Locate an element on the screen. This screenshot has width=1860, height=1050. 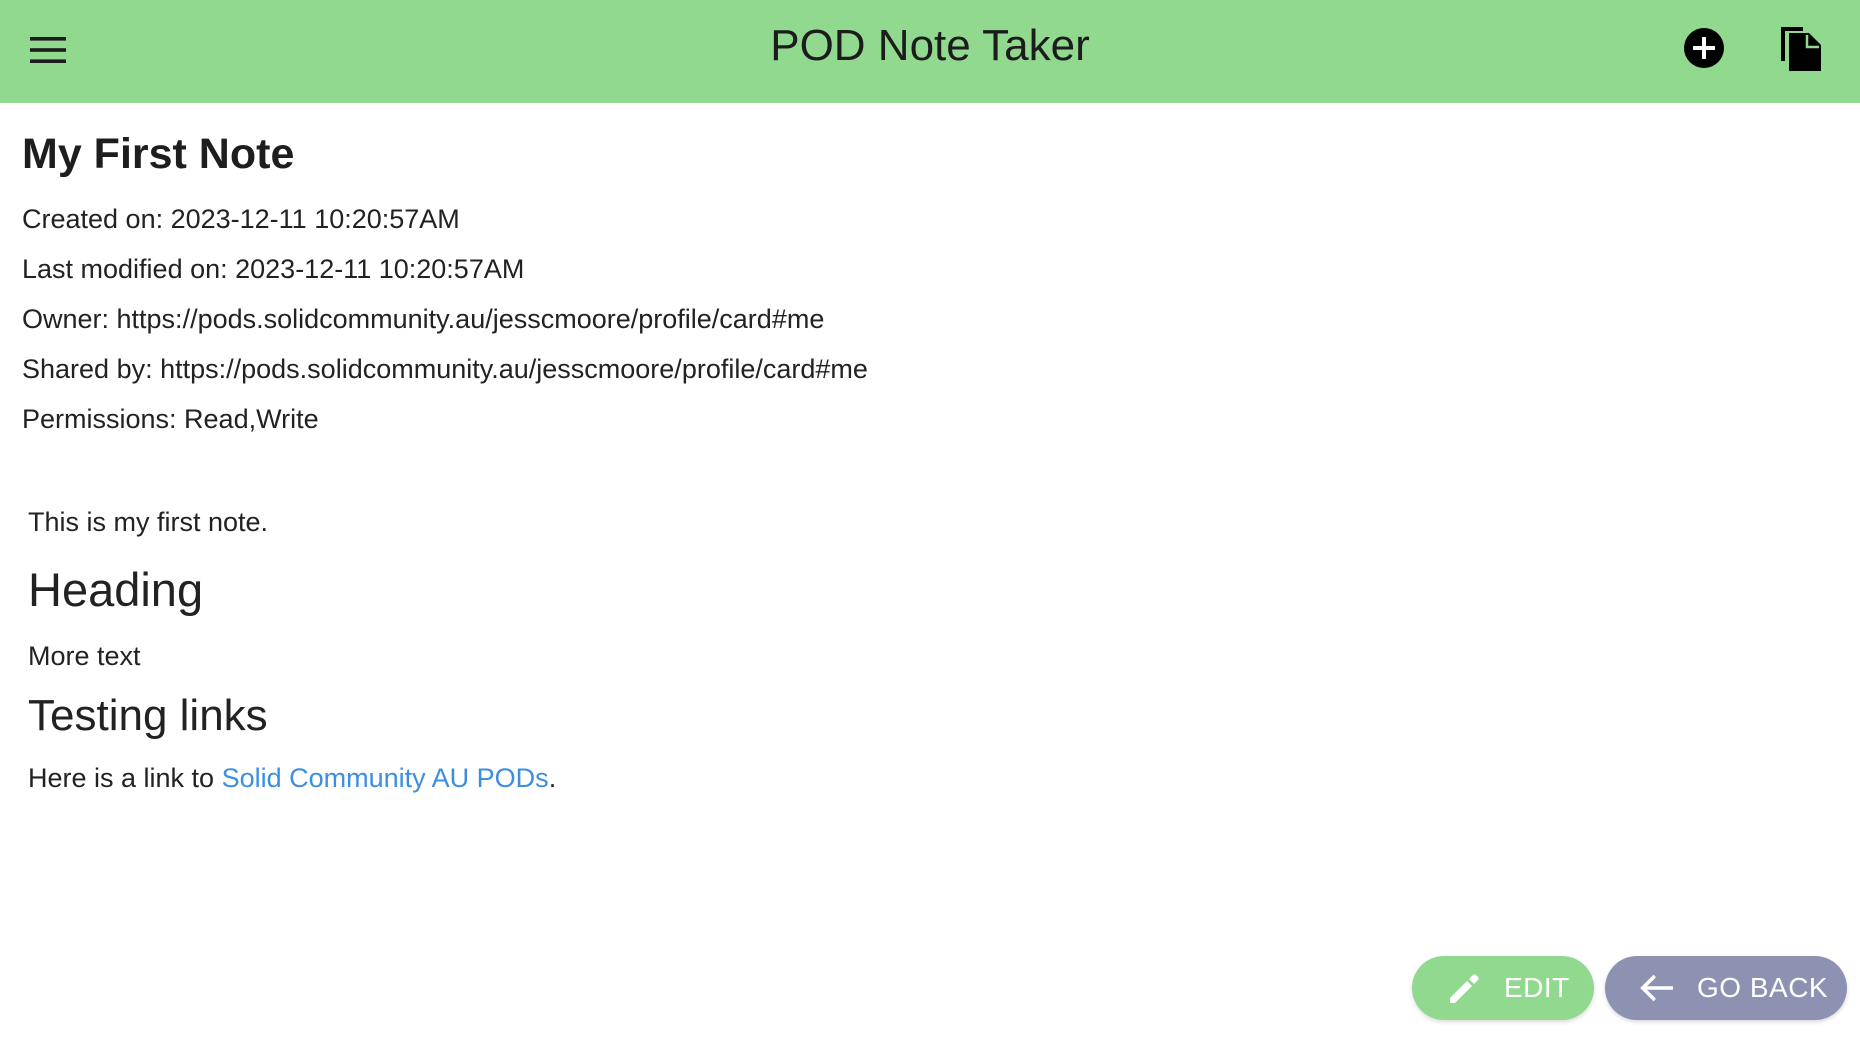
go-back-button: GO BACK is located at coordinates (1726, 988).